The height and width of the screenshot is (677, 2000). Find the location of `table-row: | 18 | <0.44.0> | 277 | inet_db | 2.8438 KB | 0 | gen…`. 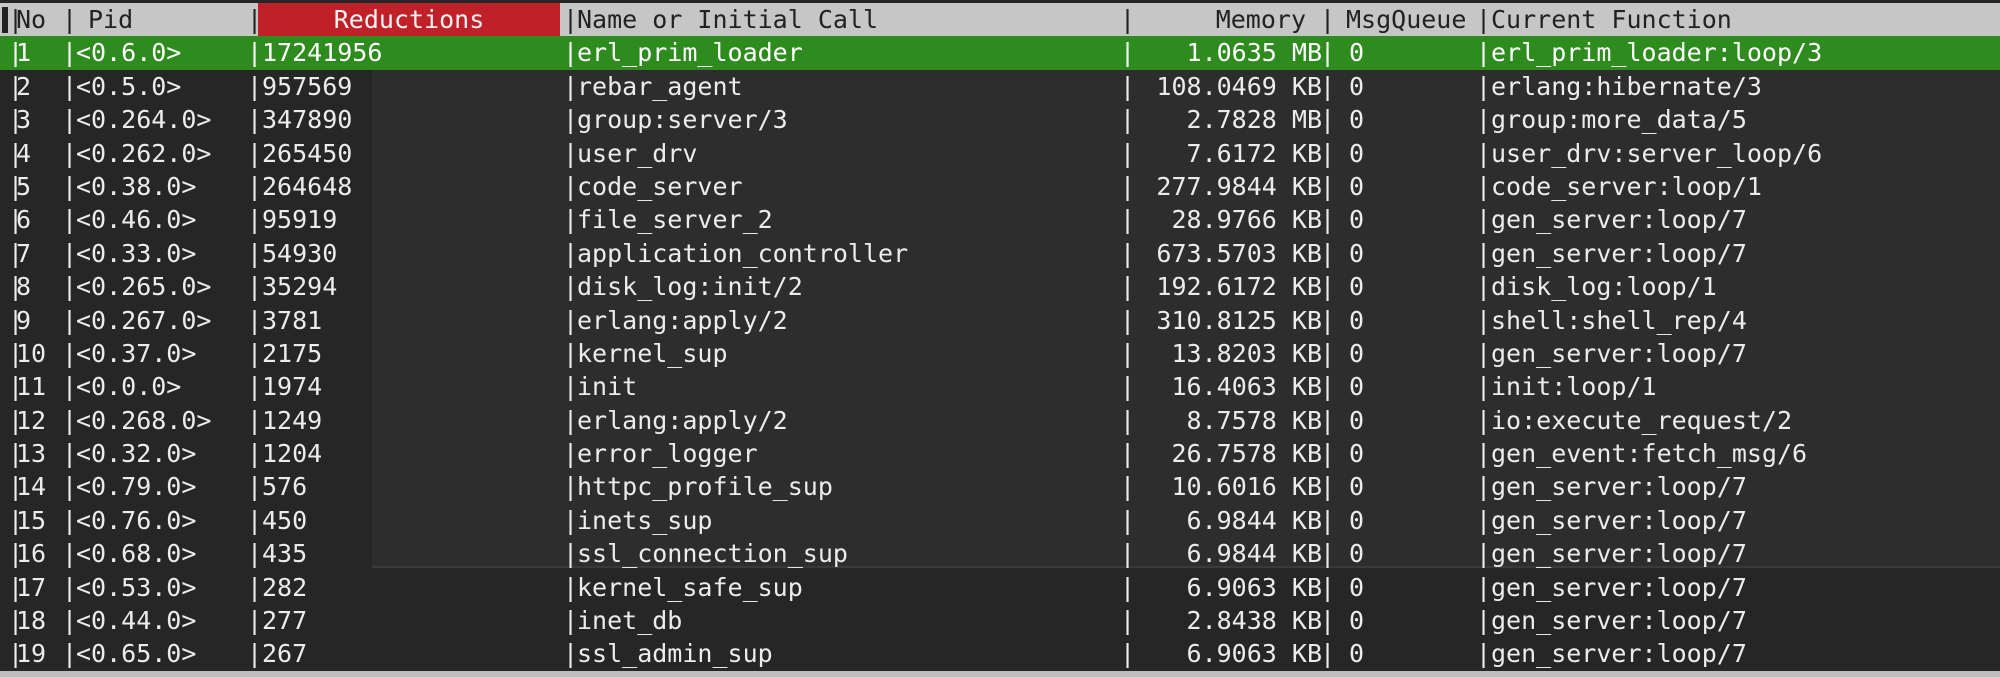

table-row: | 18 | <0.44.0> | 277 | inet_db | 2.8438 KB | 0 | gen… is located at coordinates (1000, 620).